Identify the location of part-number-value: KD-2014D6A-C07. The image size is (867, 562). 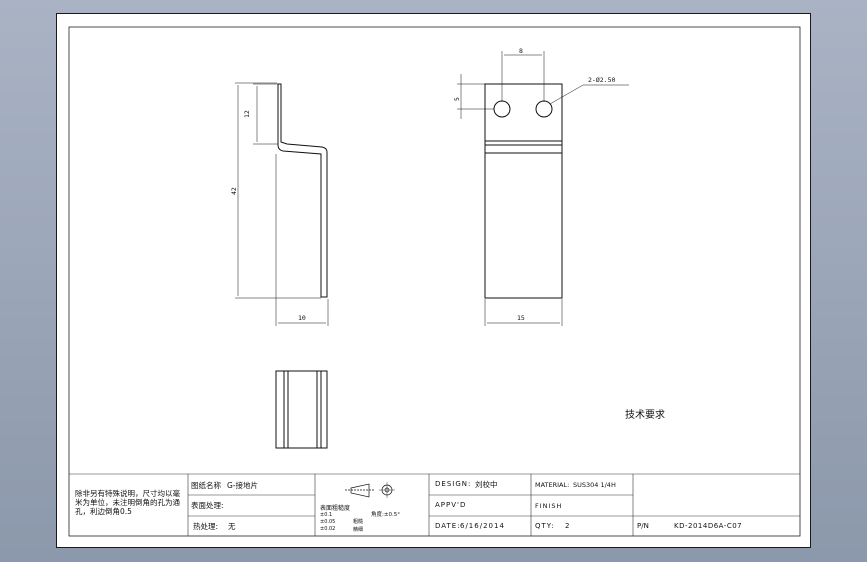
(708, 526).